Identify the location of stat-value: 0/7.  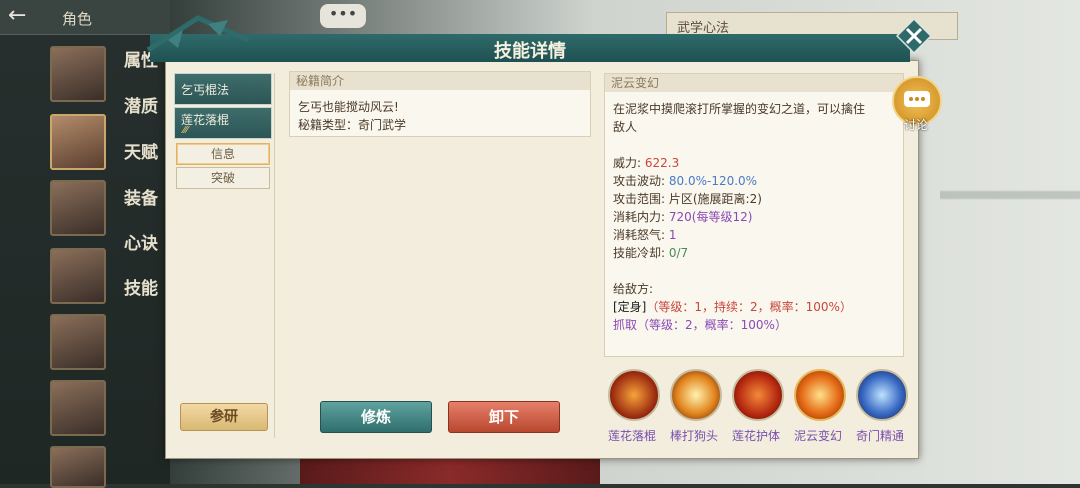
(678, 253).